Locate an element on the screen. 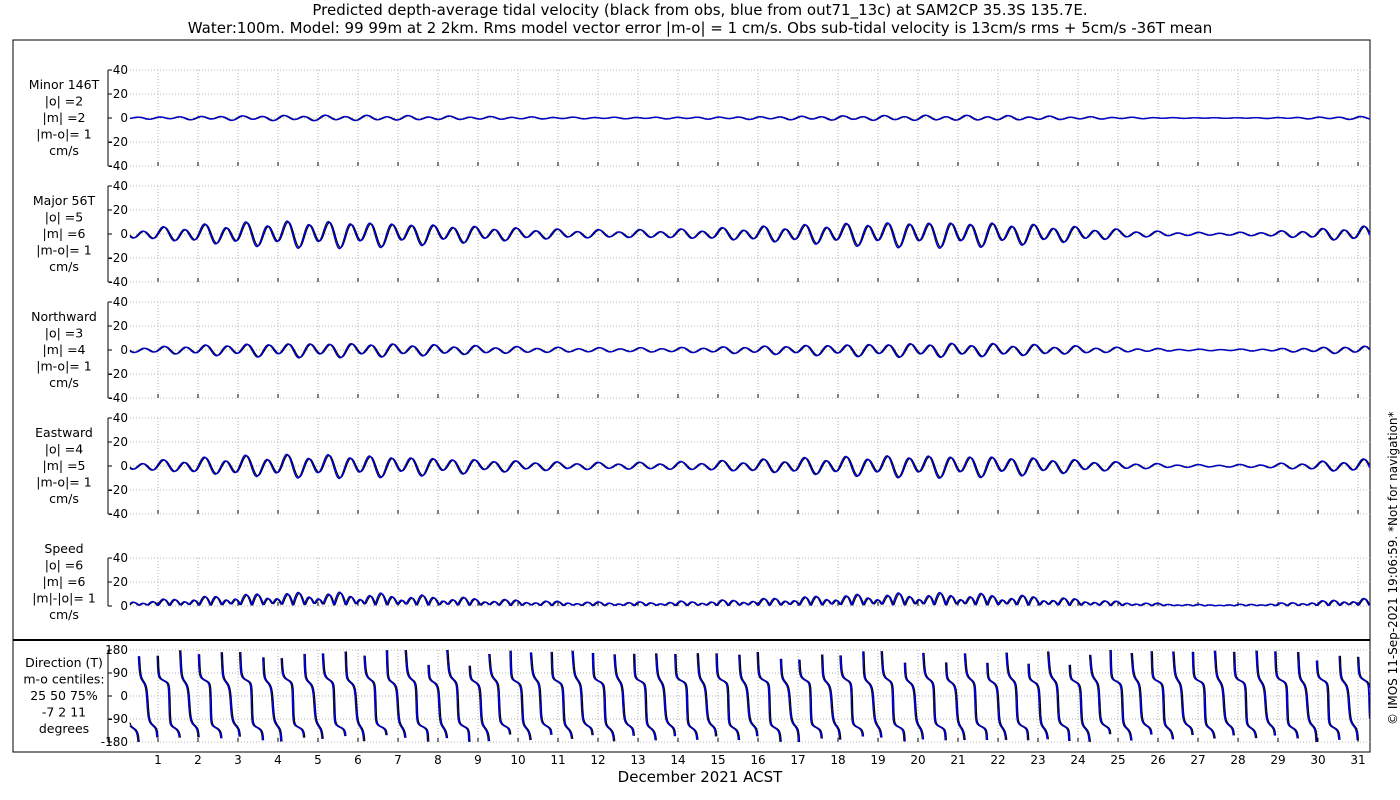 The width and height of the screenshot is (1400, 800). panel-label-direction: degrees is located at coordinates (64, 728).